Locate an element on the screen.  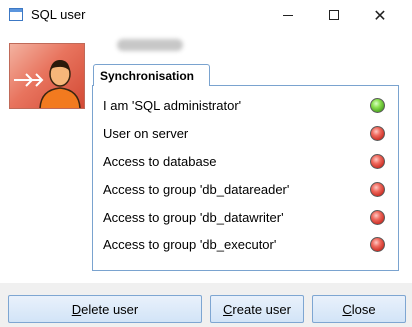
status-label: Access to group 'db_datareader' is located at coordinates (196, 189).